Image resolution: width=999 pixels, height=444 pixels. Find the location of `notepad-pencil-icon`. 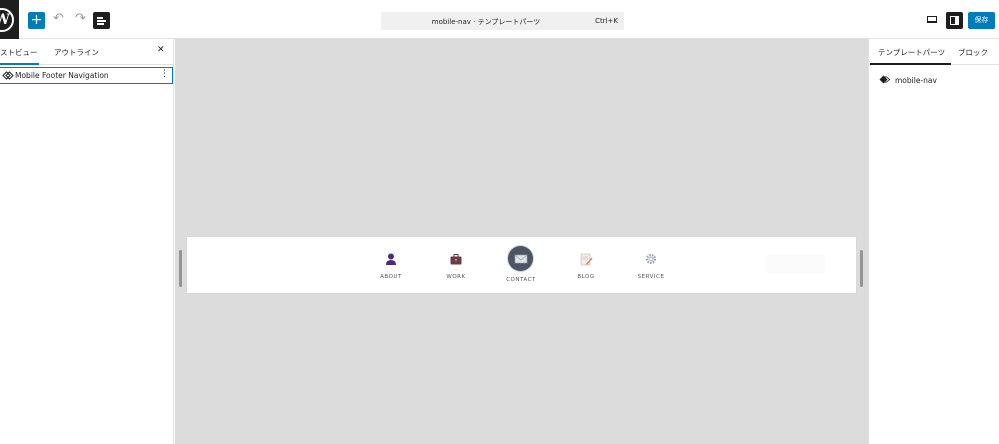

notepad-pencil-icon is located at coordinates (586, 259).